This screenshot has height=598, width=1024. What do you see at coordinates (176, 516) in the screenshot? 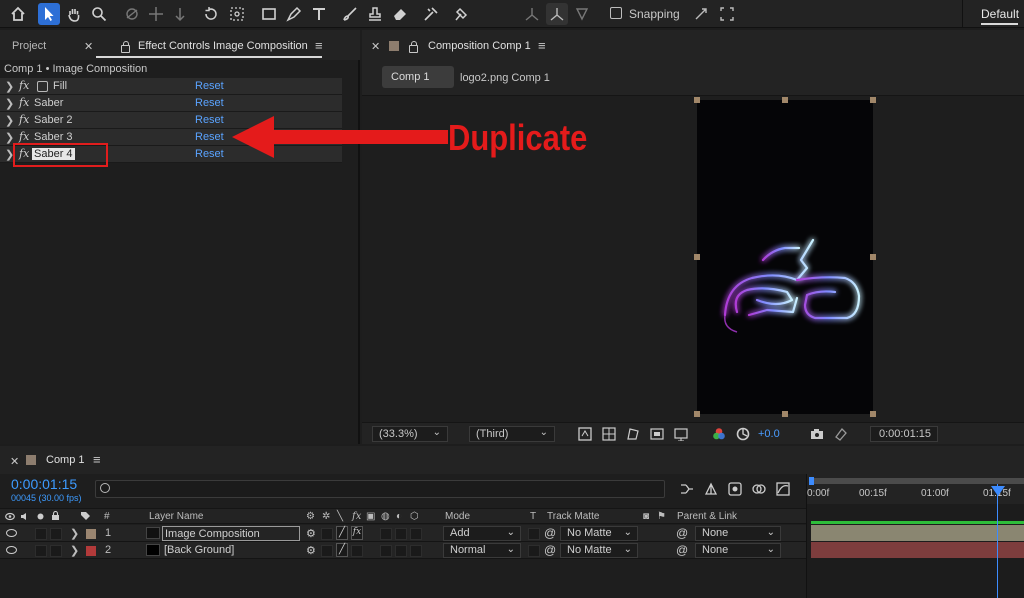
I see `column-layer-name: Layer Name` at bounding box center [176, 516].